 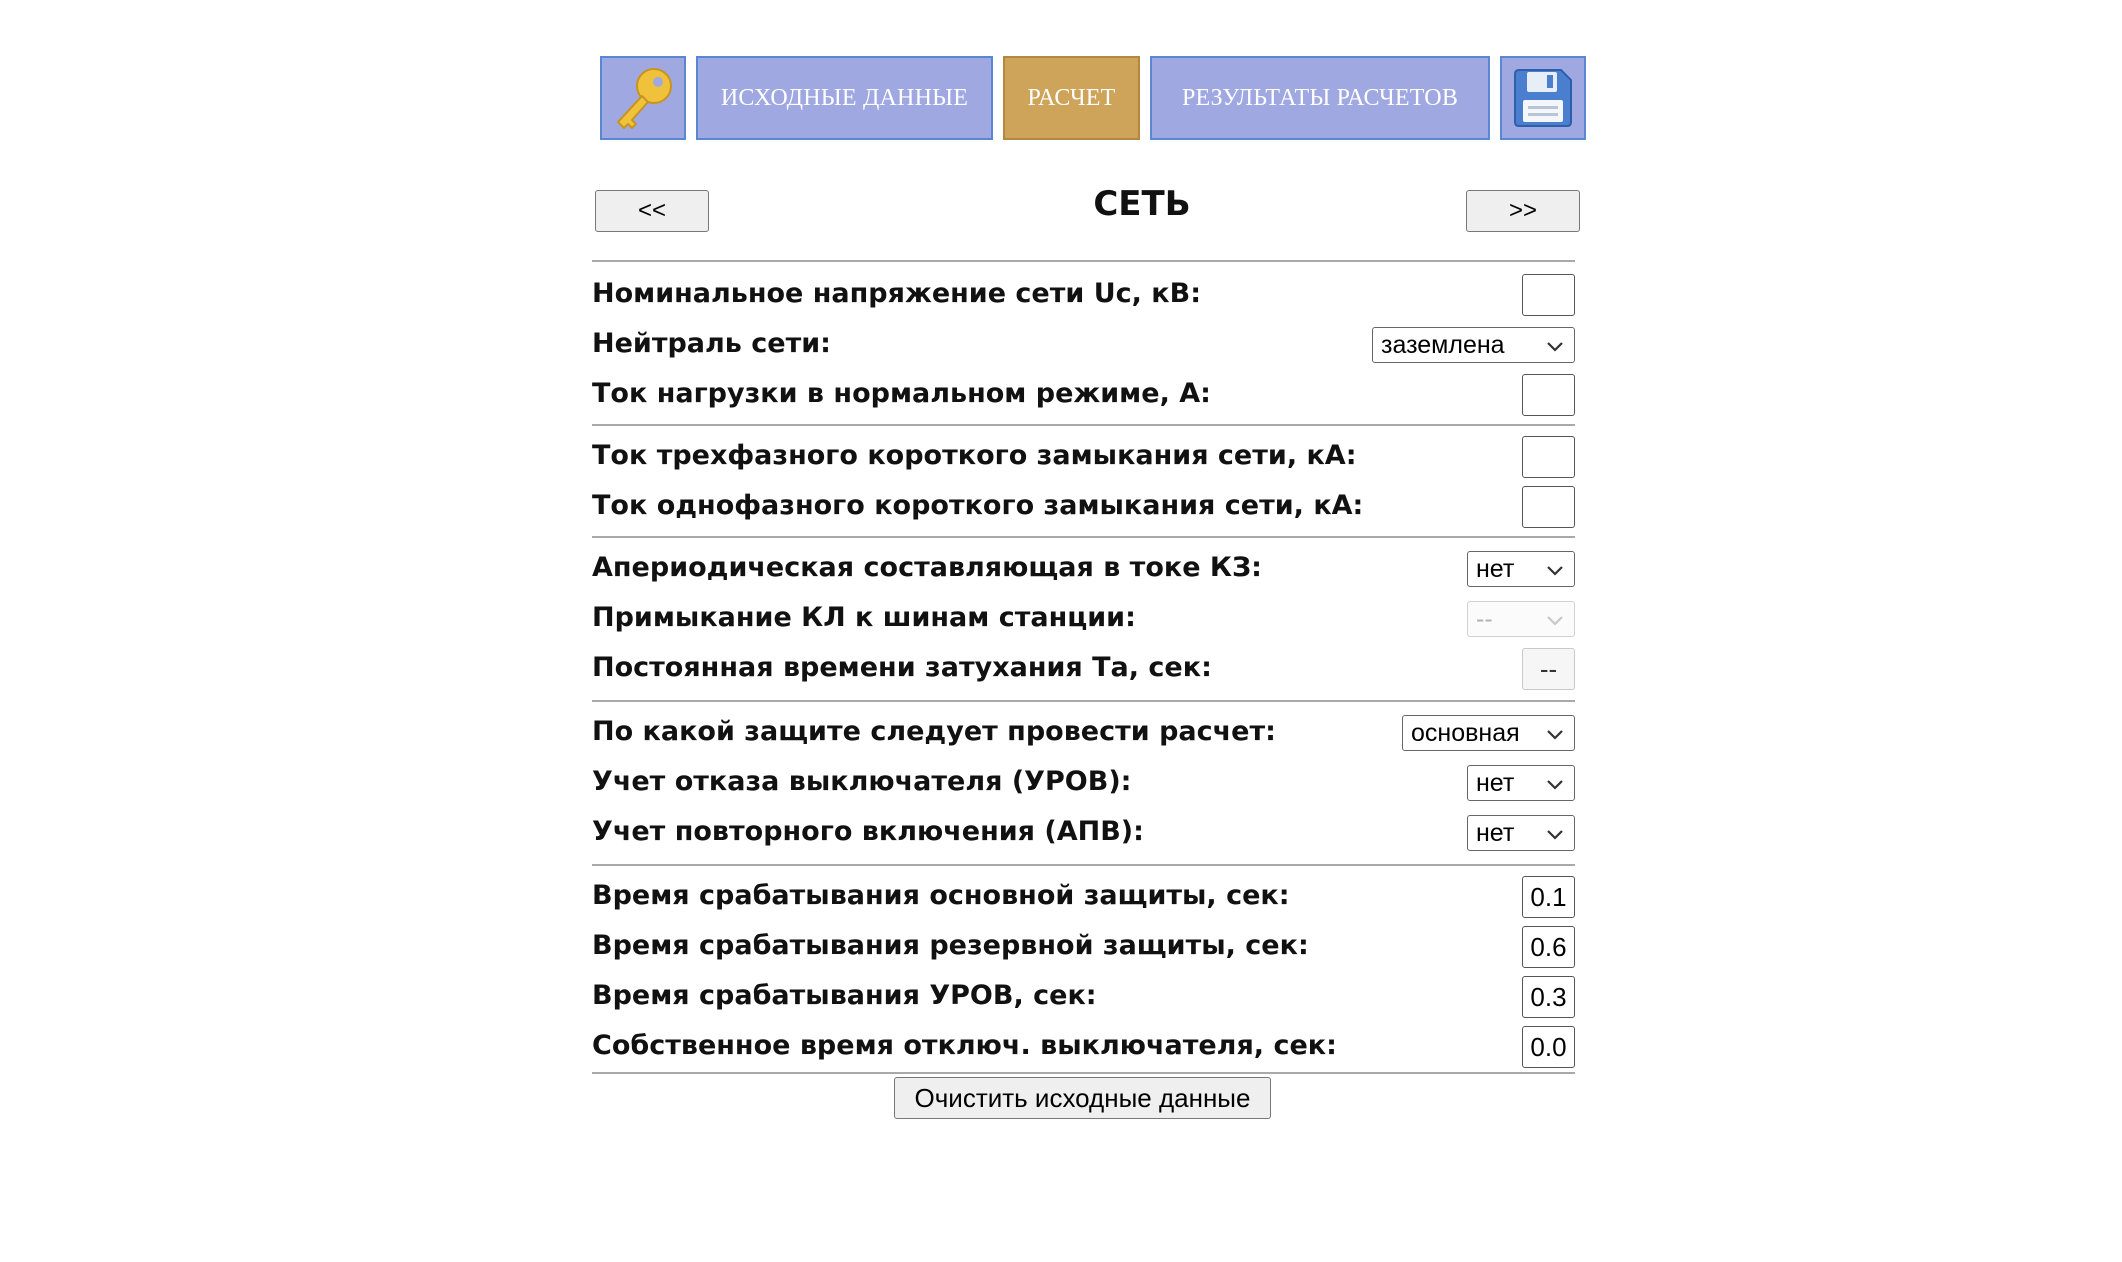 What do you see at coordinates (1548, 507) in the screenshot?
I see `single-phase-sc-input` at bounding box center [1548, 507].